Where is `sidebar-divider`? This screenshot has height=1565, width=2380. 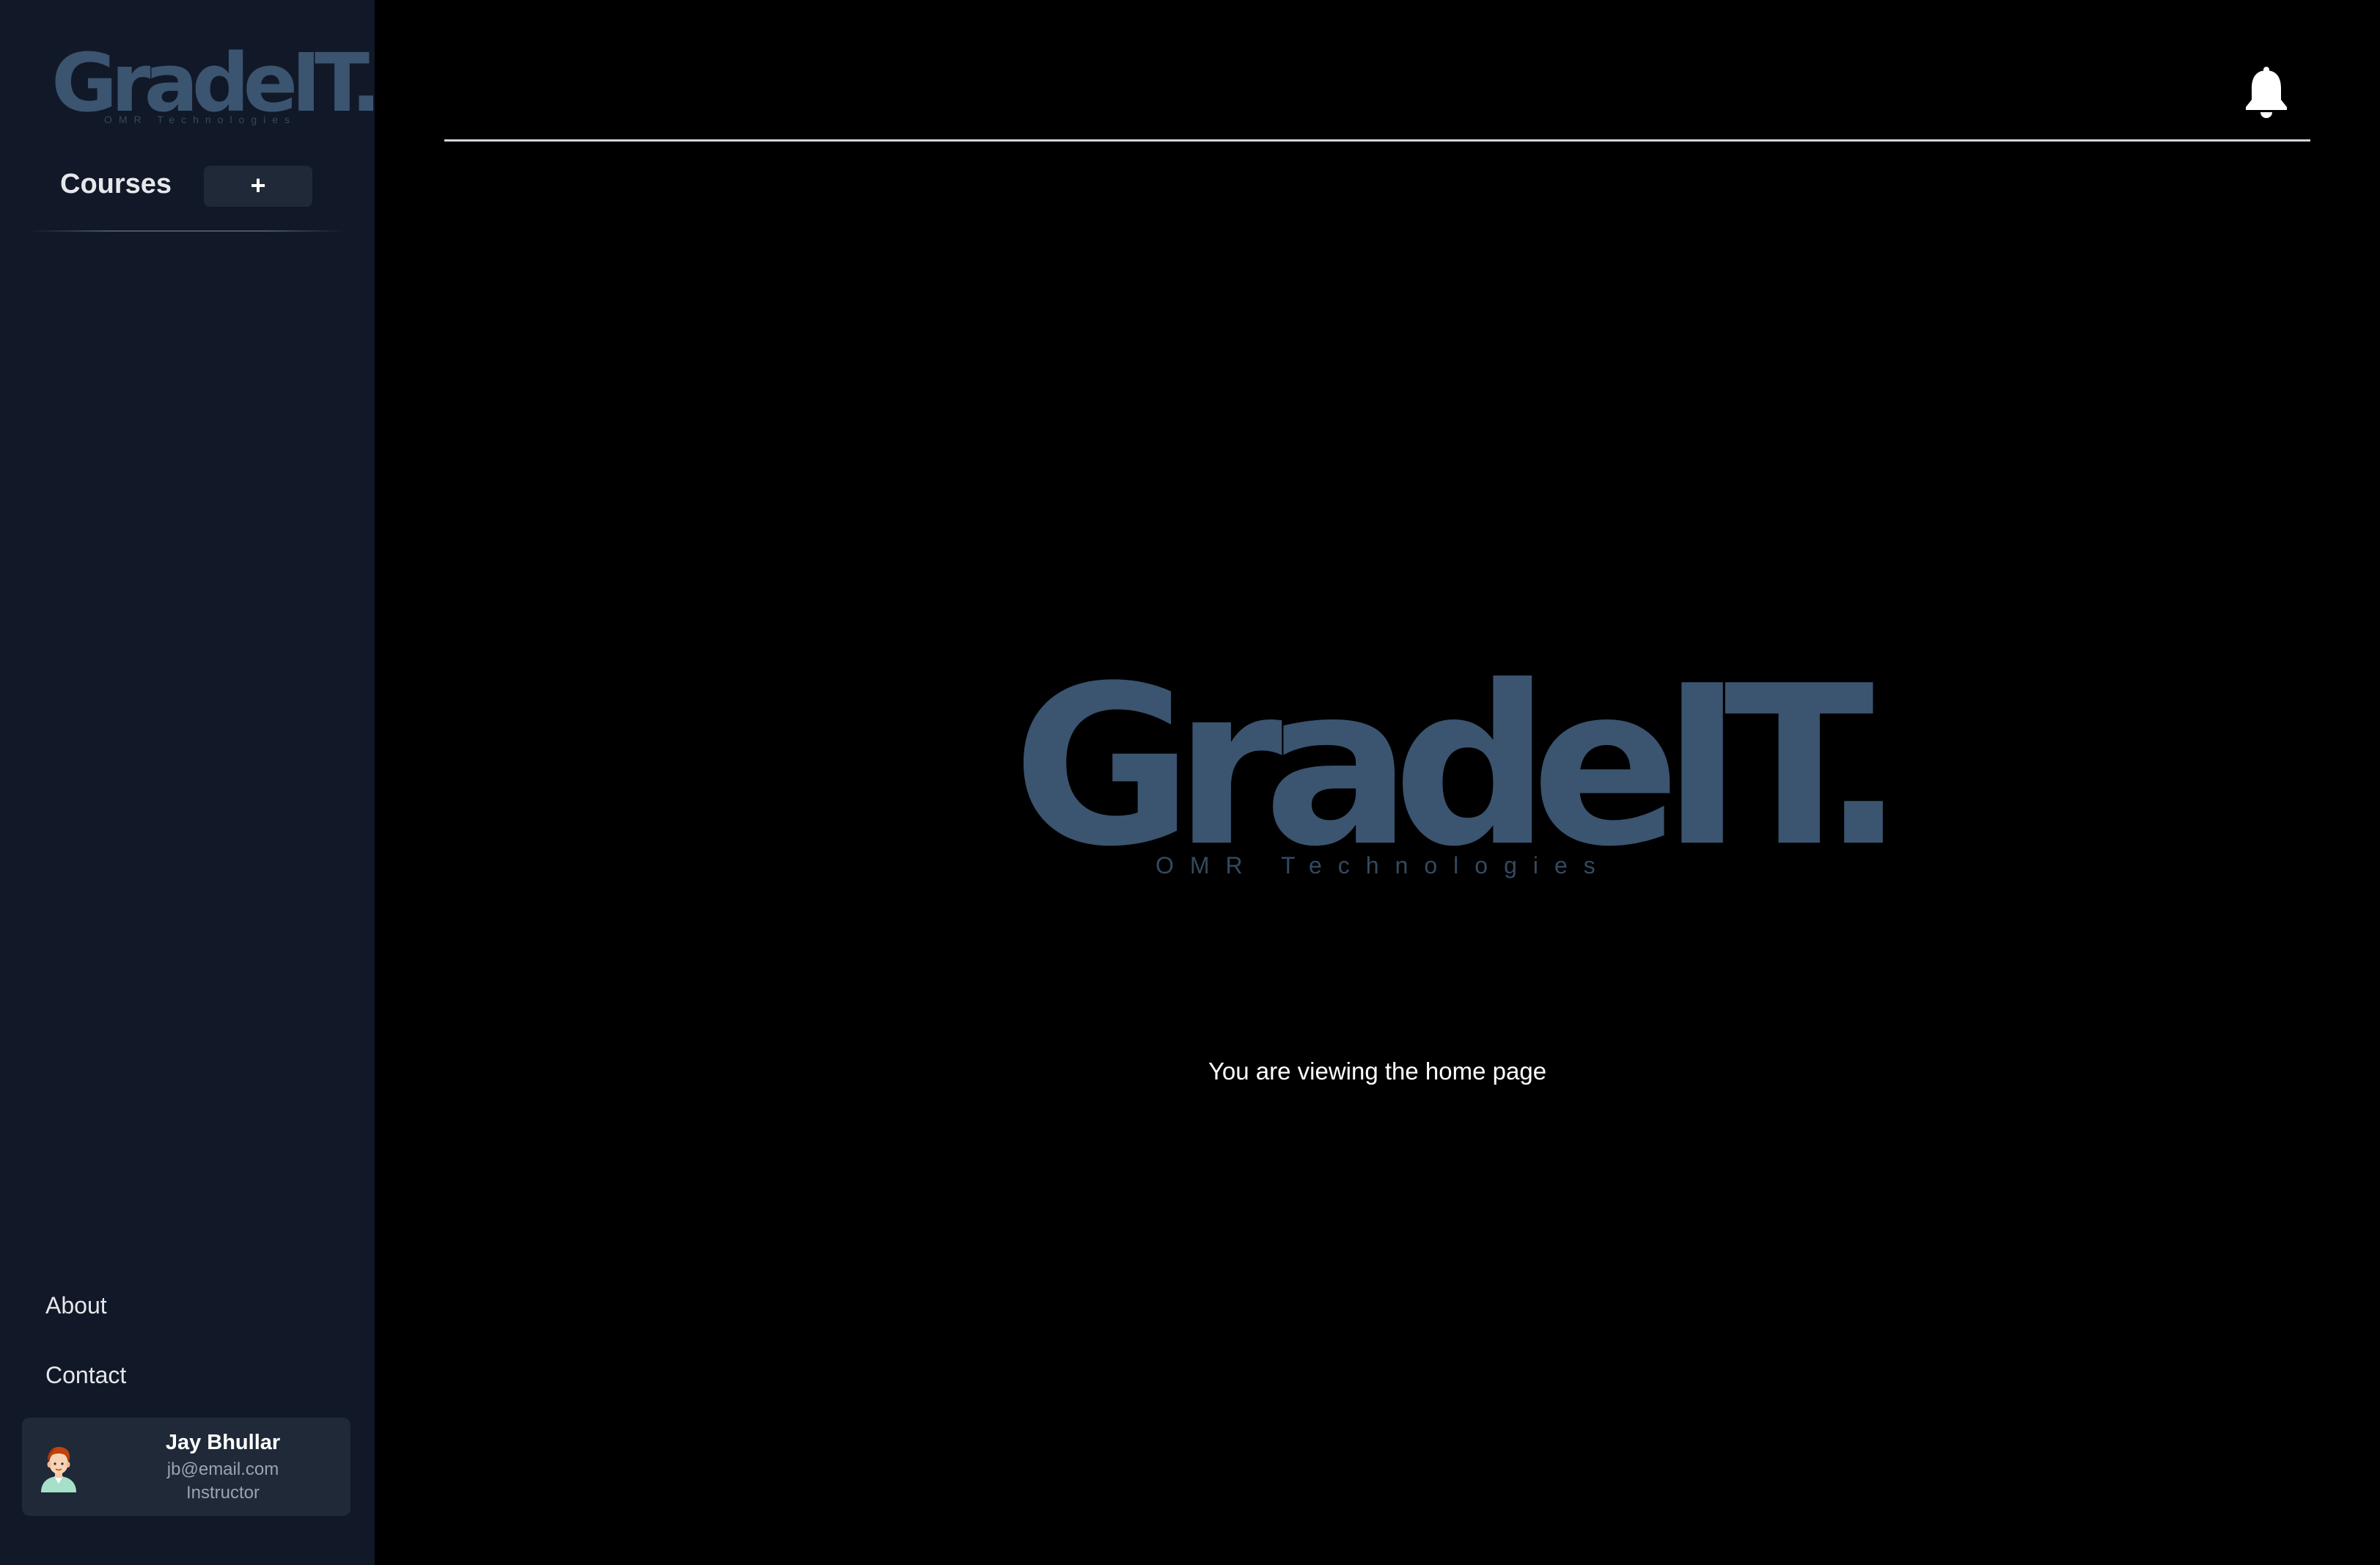 sidebar-divider is located at coordinates (187, 231).